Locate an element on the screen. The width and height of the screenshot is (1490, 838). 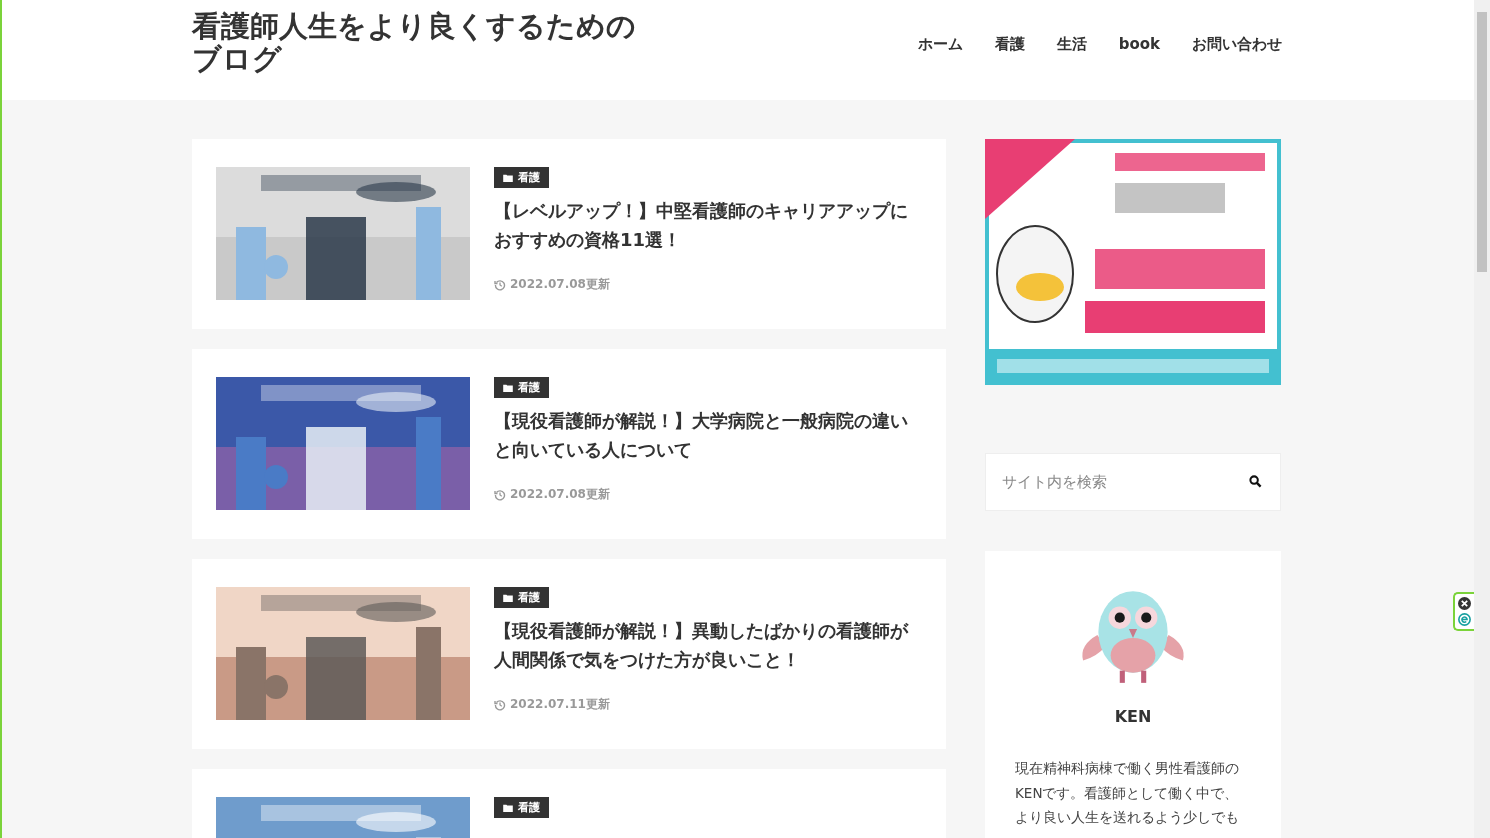
post-title: 【レベルアップ！】中堅看護師のキャリアアップにおすすめの資格11選！ is located at coordinates (708, 231).